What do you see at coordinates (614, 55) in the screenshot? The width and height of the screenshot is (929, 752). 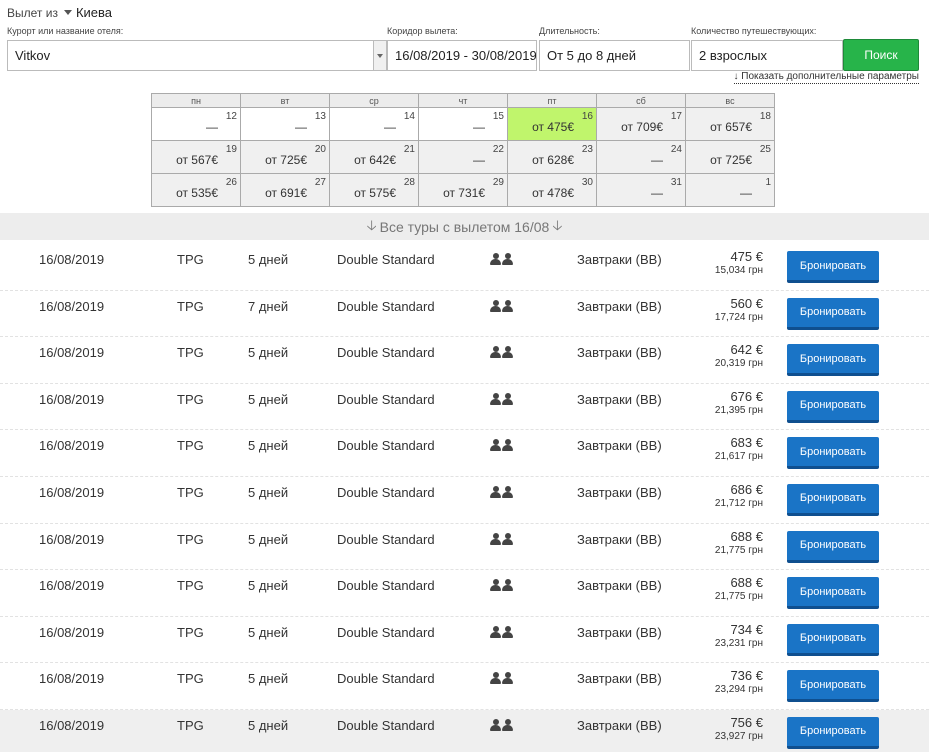 I see `duration-input: От 5 до 8 дней` at bounding box center [614, 55].